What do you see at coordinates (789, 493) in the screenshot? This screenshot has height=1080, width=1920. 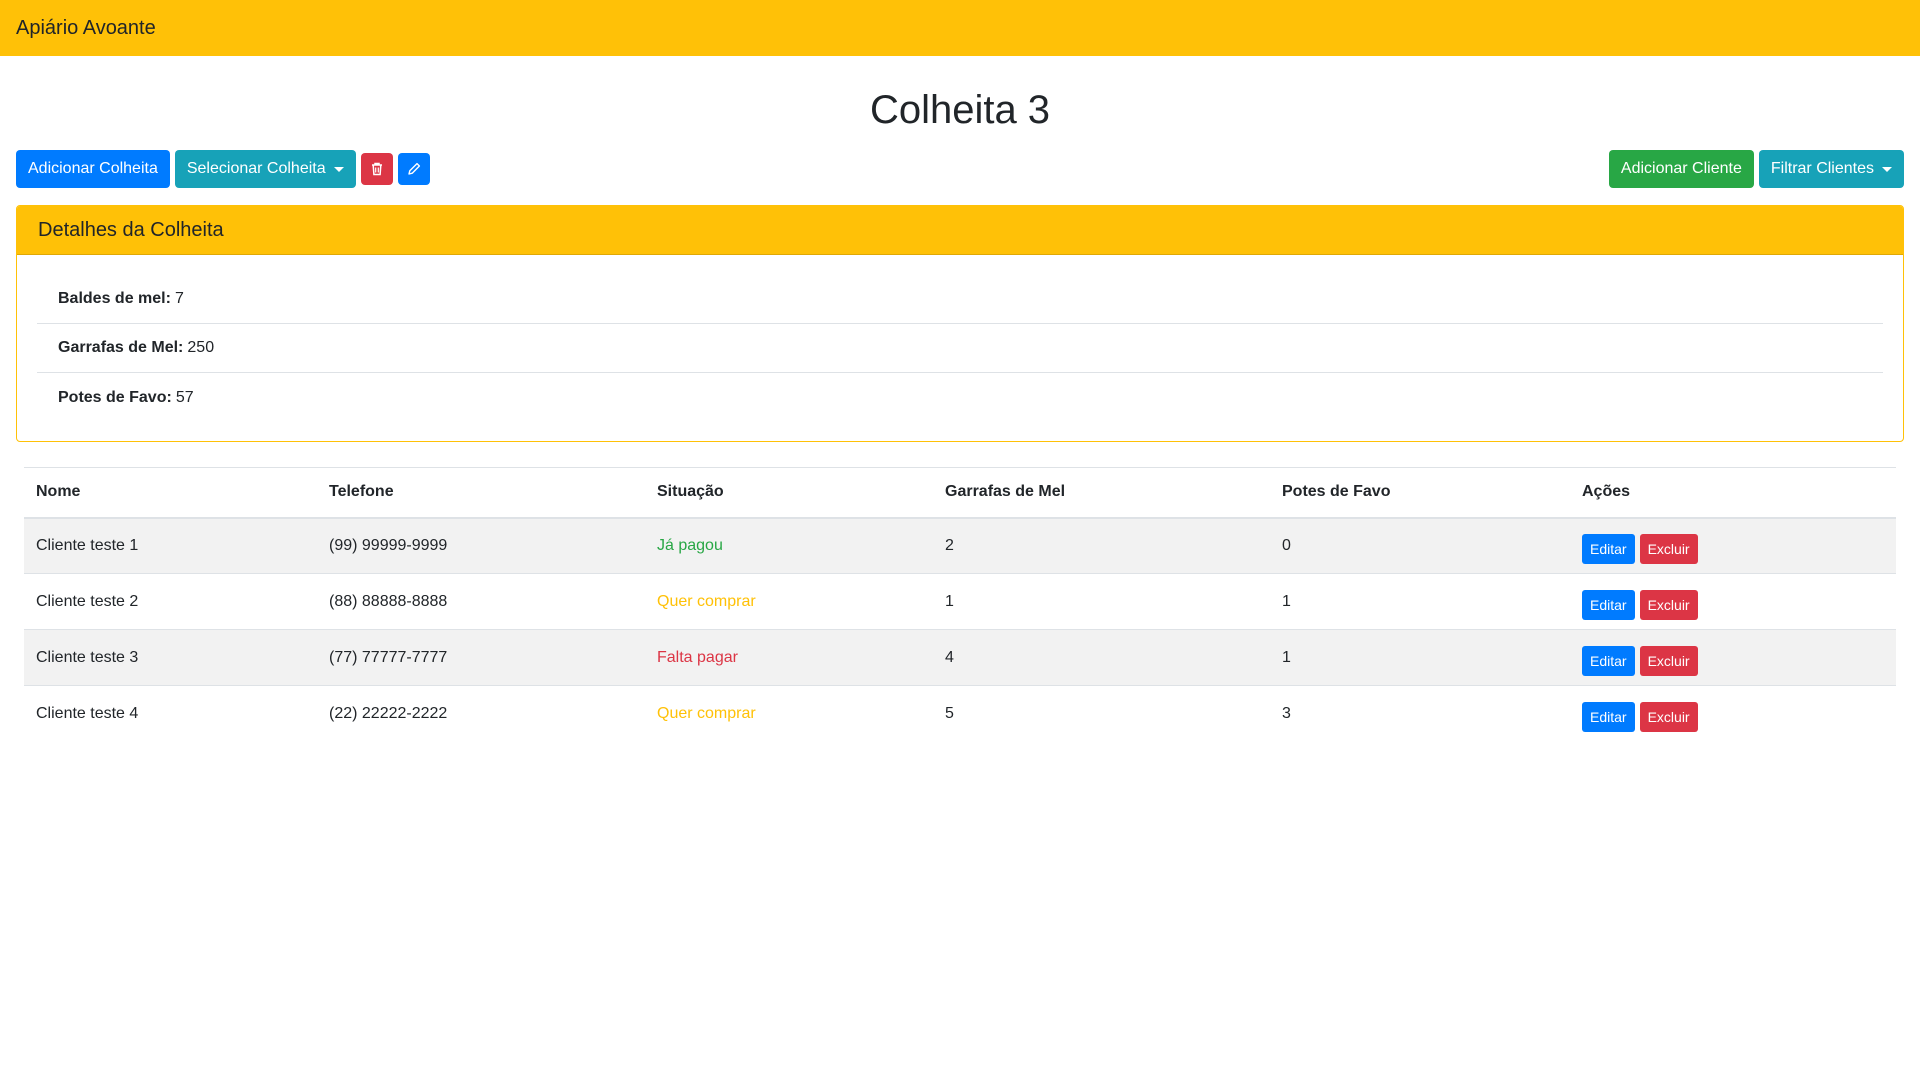 I see `column-header-status: Situação` at bounding box center [789, 493].